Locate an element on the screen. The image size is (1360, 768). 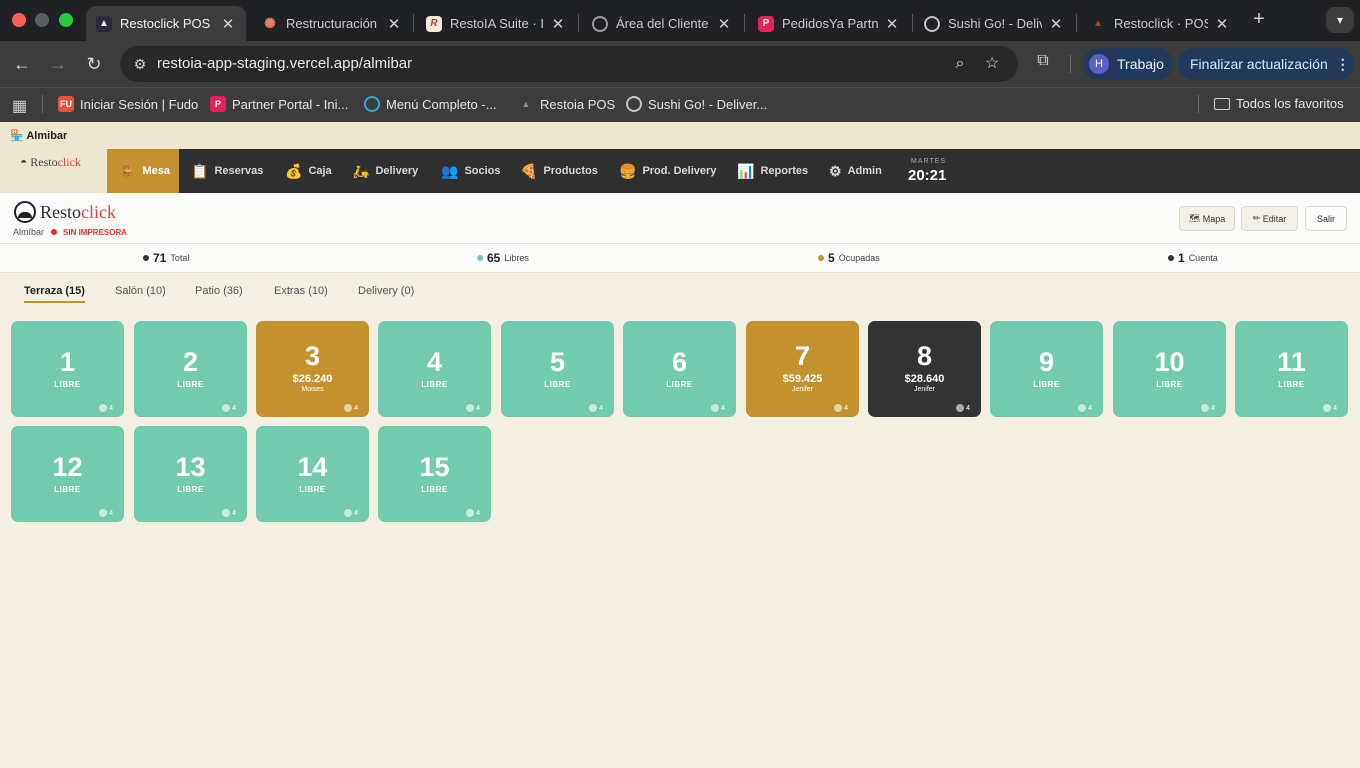
profile-chip: H Trabajo is located at coordinates (1128, 64).